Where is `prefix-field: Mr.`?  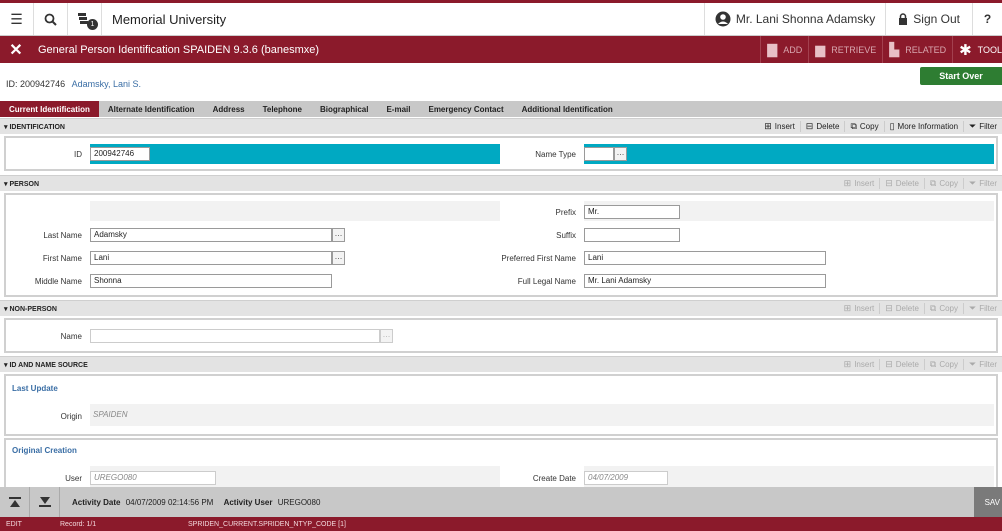 prefix-field: Mr. is located at coordinates (632, 212).